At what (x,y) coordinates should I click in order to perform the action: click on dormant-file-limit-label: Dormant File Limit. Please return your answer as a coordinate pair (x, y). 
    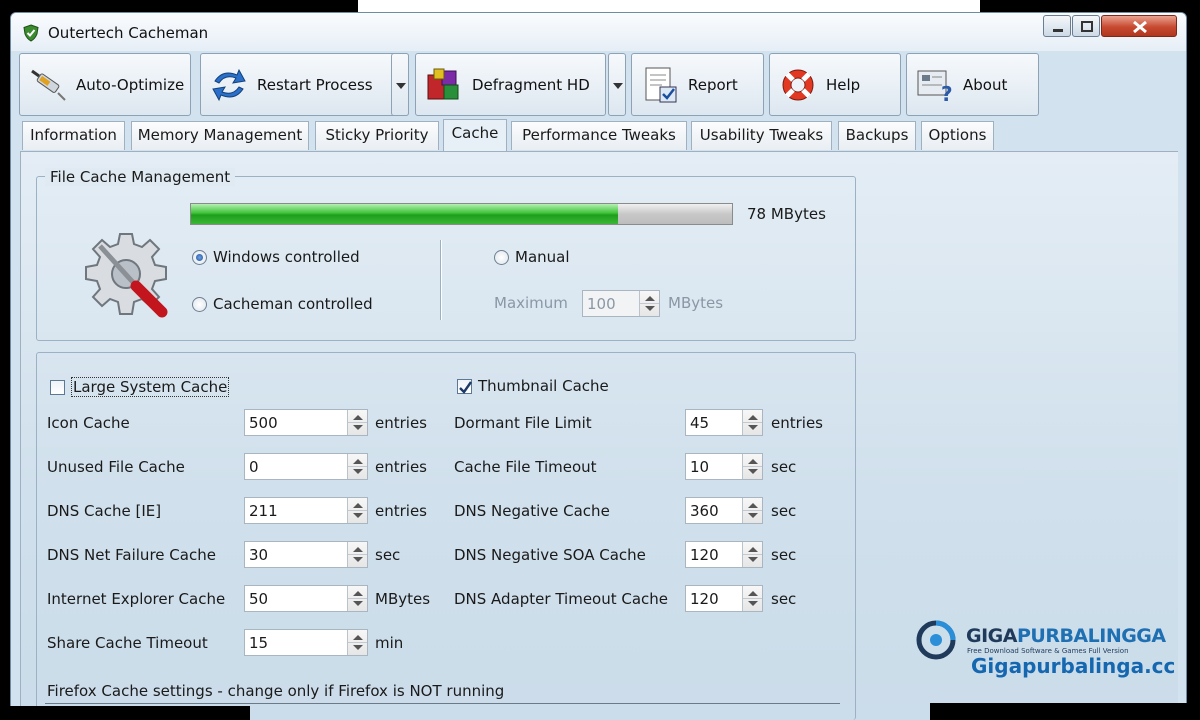
    Looking at the image, I should click on (523, 423).